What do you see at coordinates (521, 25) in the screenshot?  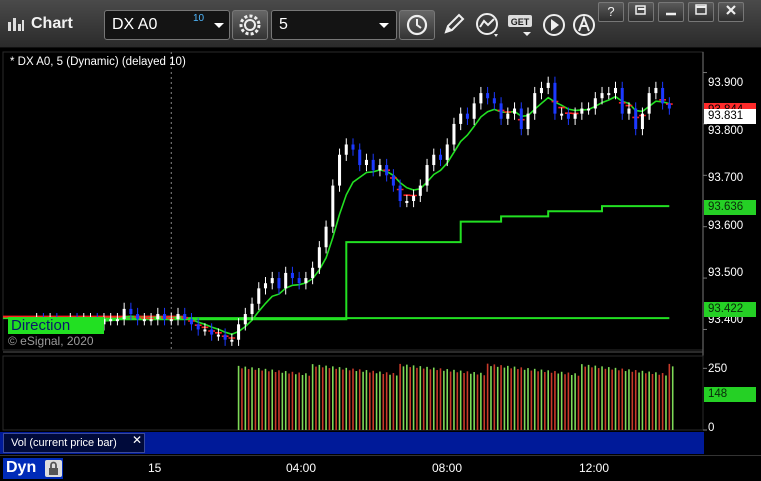 I see `get-data-icon: GET` at bounding box center [521, 25].